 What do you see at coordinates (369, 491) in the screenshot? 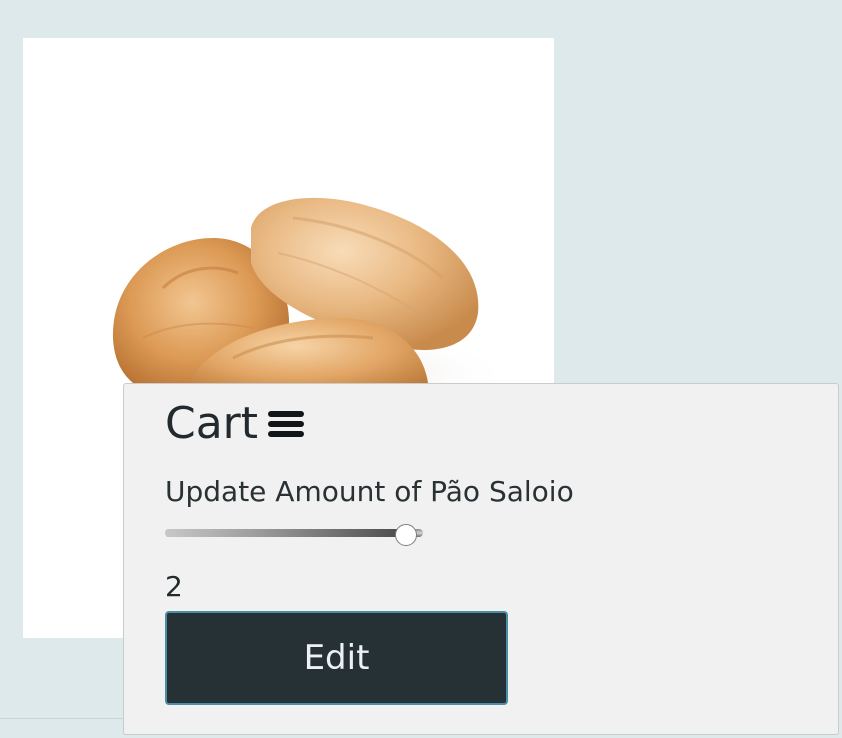
I see `update-amount-label: Update Amount of Pão Saloio` at bounding box center [369, 491].